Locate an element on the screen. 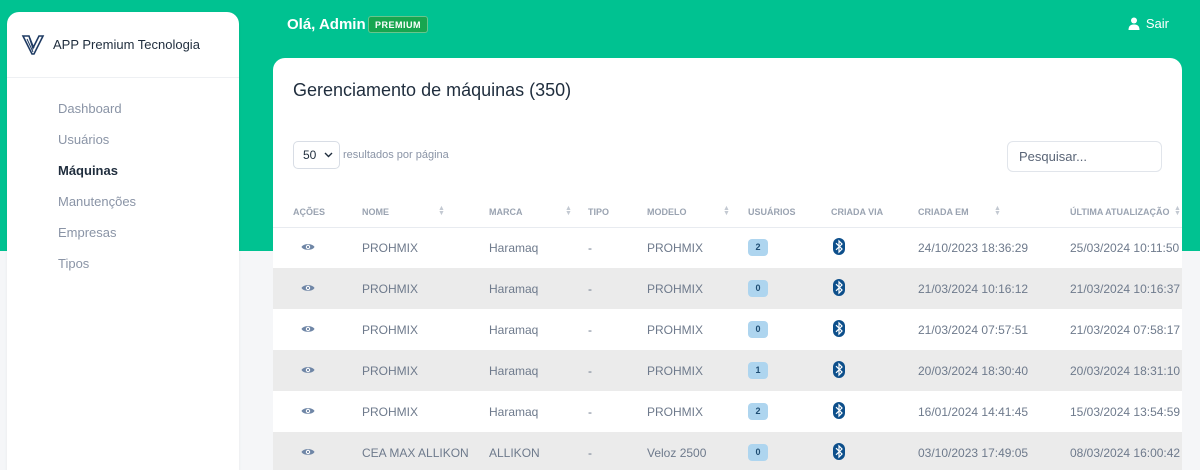 The width and height of the screenshot is (1200, 470). page-size-value: 50 is located at coordinates (310, 155).